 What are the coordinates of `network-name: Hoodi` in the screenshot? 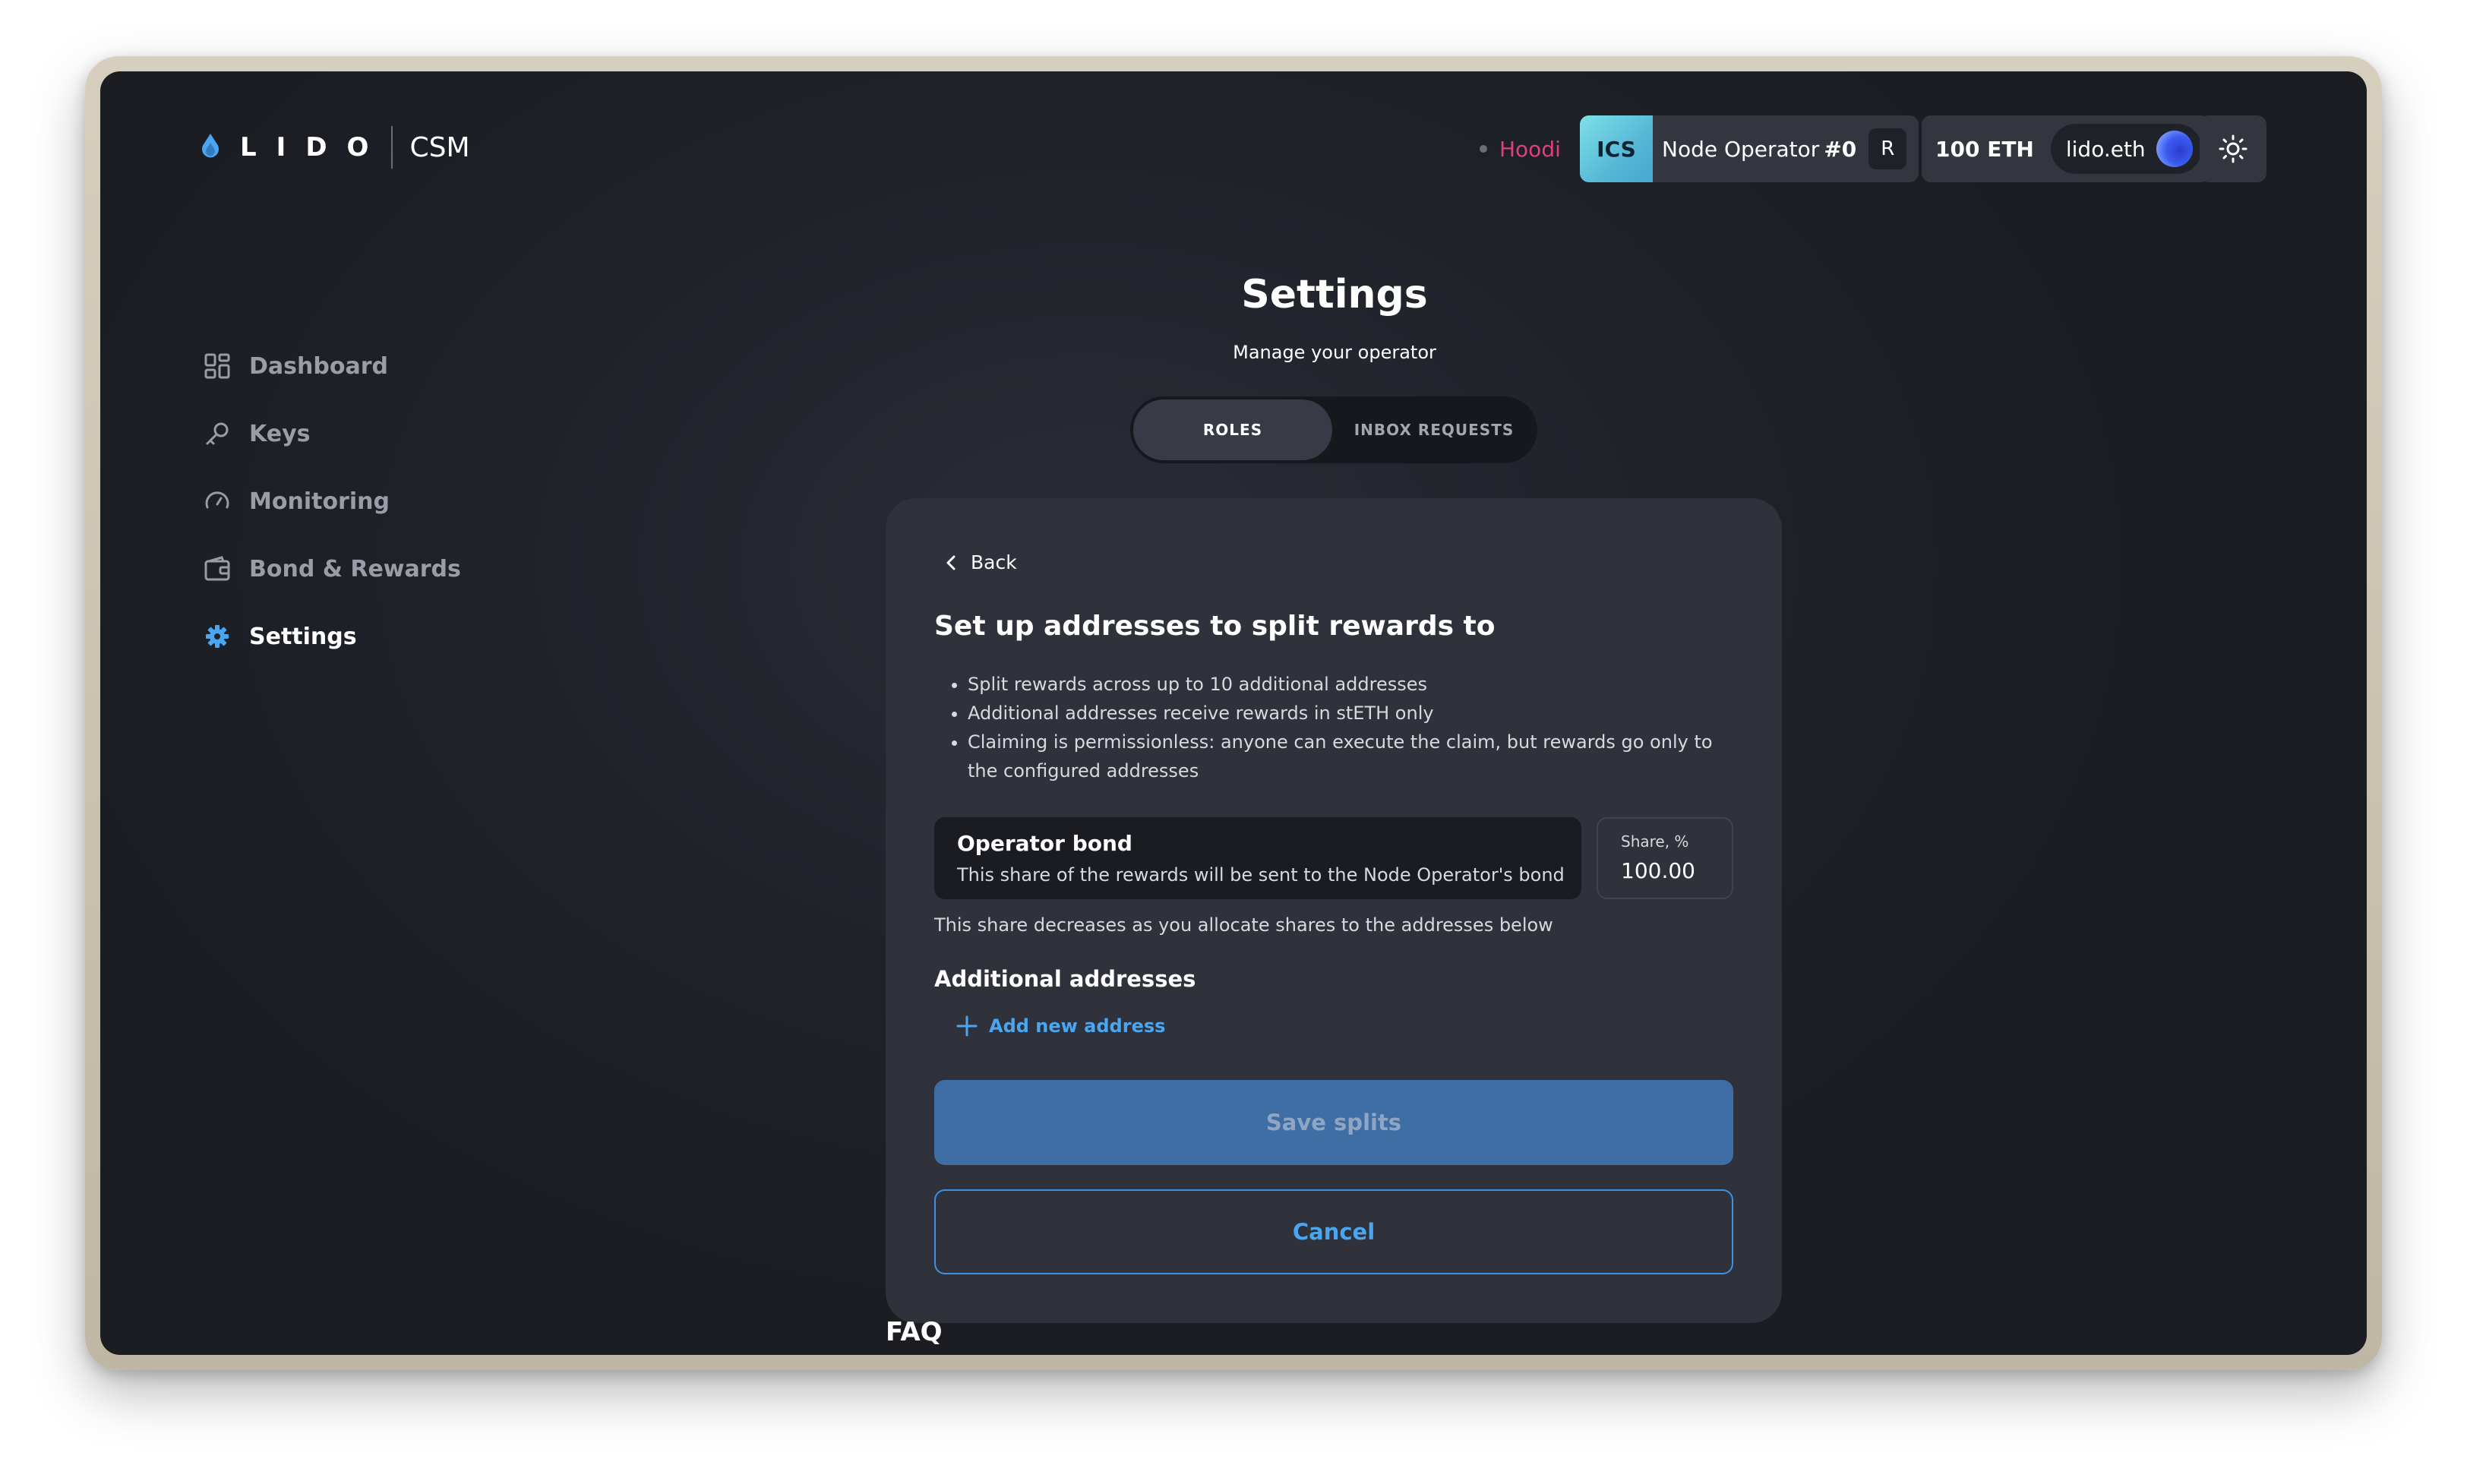 It's located at (1530, 149).